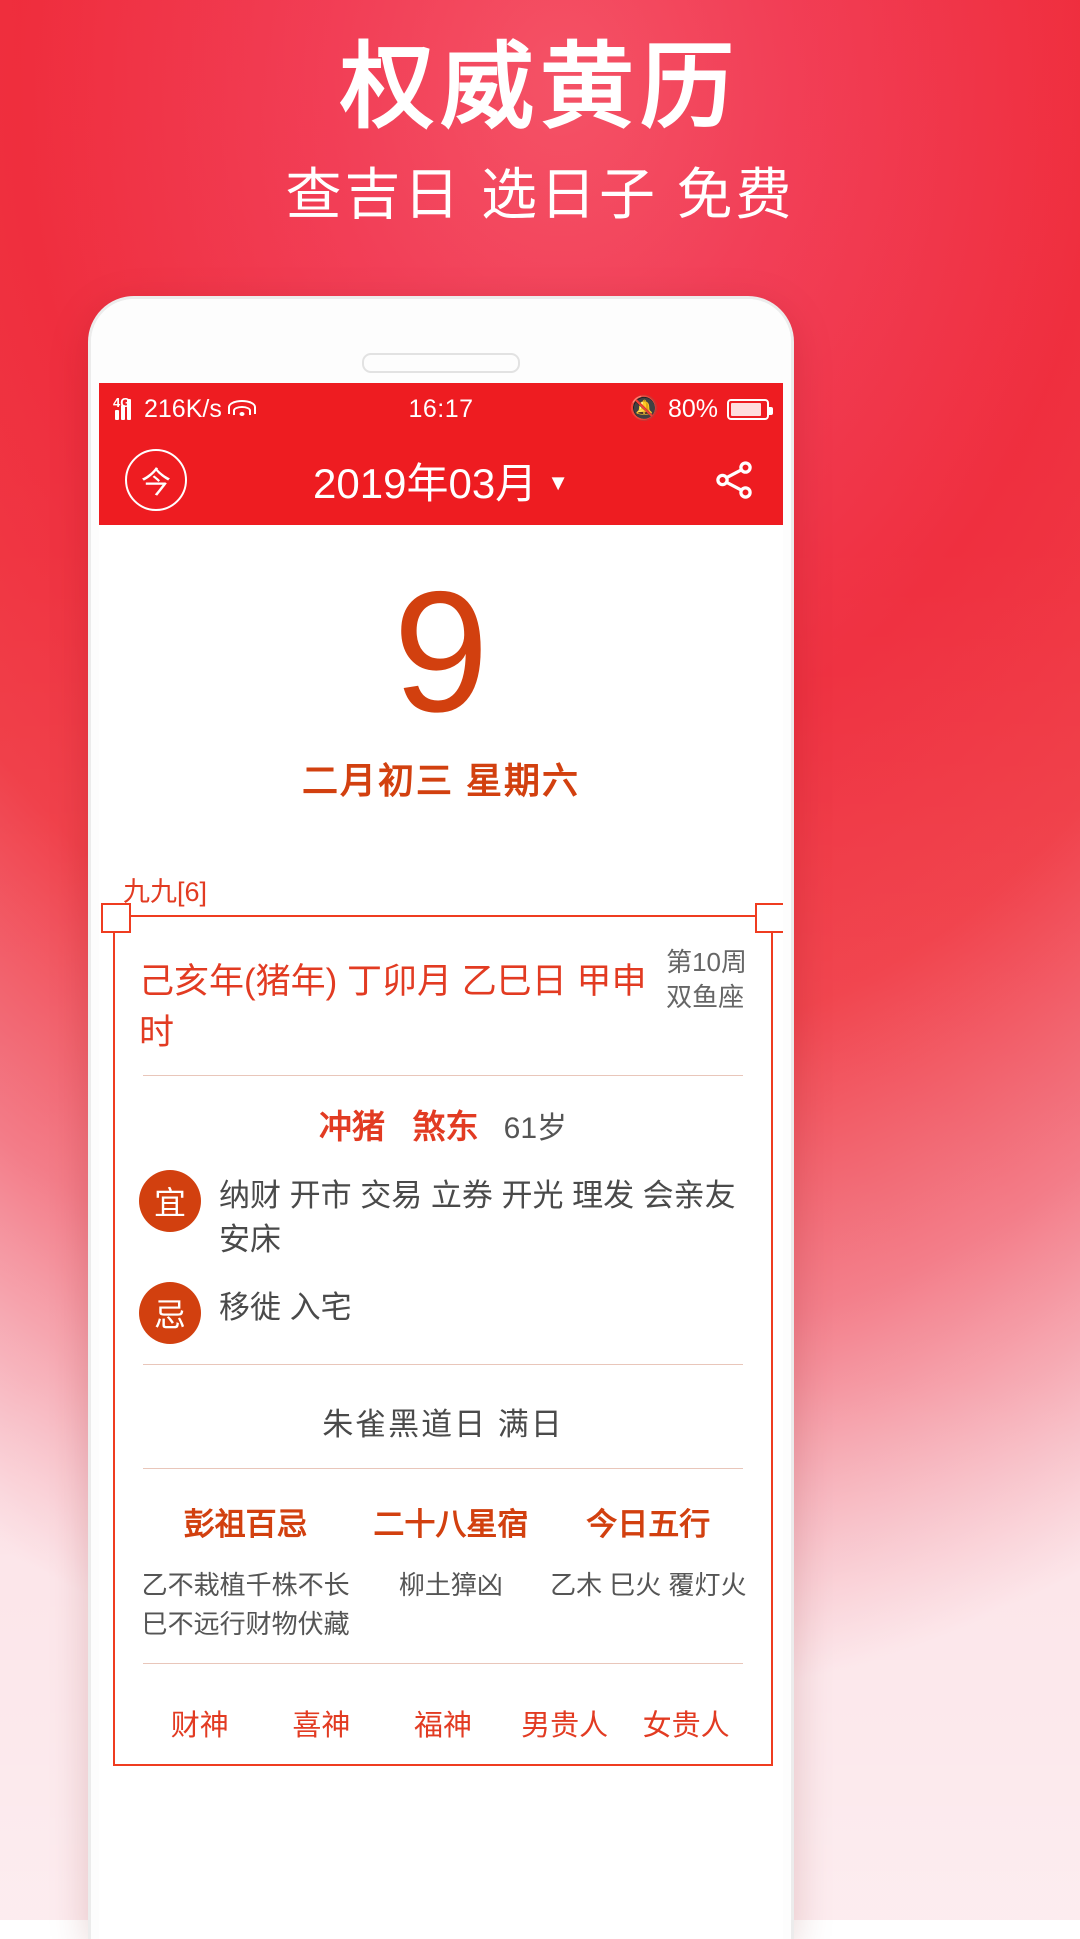 This screenshot has height=1939, width=1080. What do you see at coordinates (705, 996) in the screenshot?
I see `zodiac-sign-label: 双鱼座` at bounding box center [705, 996].